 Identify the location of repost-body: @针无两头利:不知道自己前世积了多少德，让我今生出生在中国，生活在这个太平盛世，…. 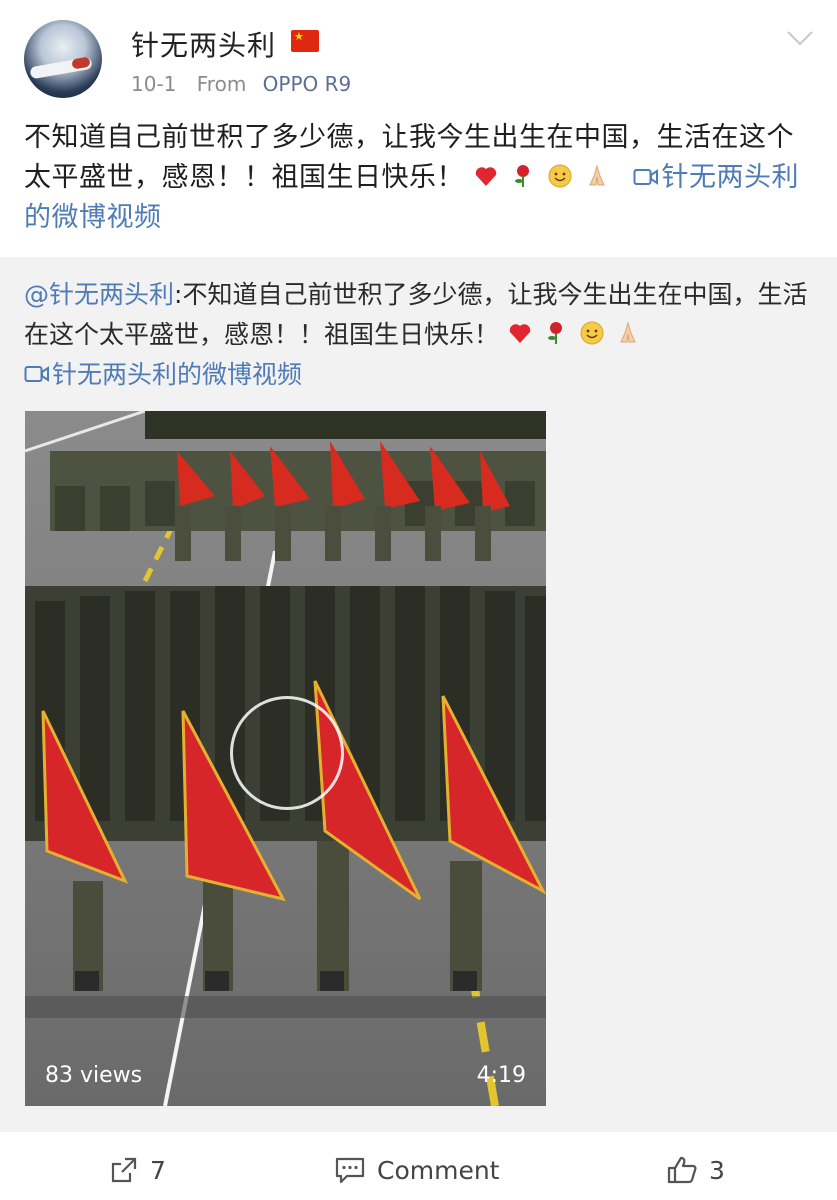
(419, 335).